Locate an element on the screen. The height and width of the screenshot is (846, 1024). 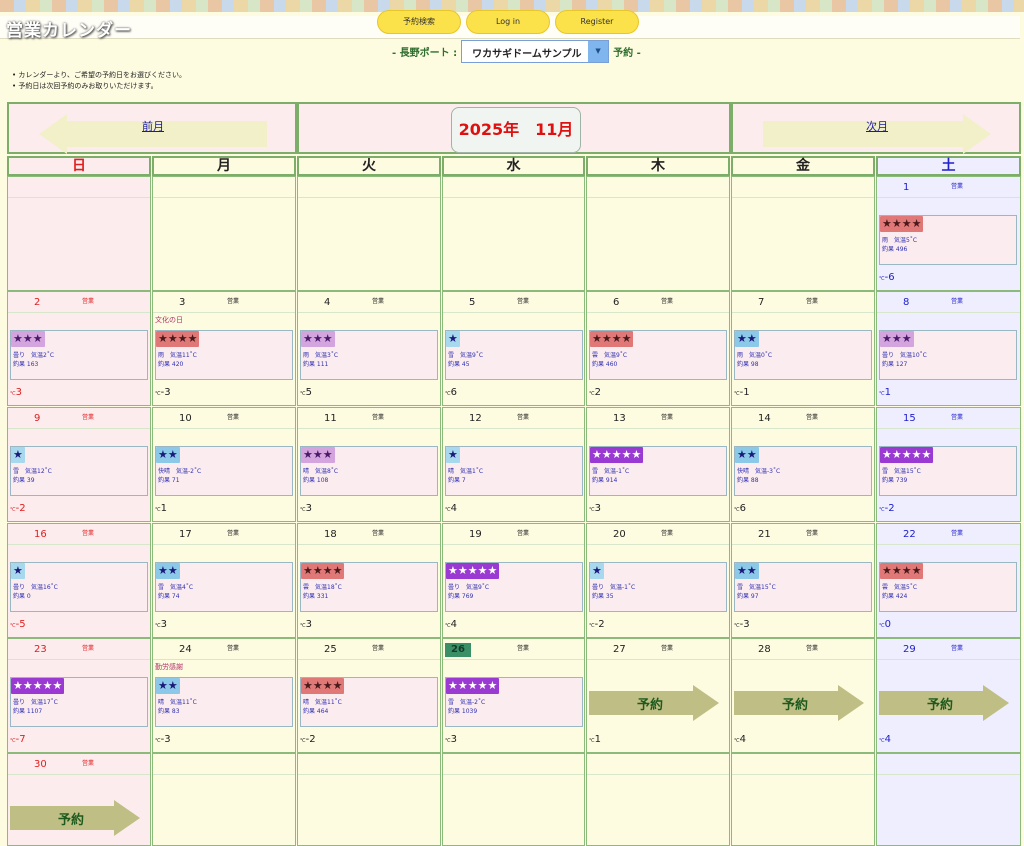
catch-count: 釣果 769 is located at coordinates (461, 596).